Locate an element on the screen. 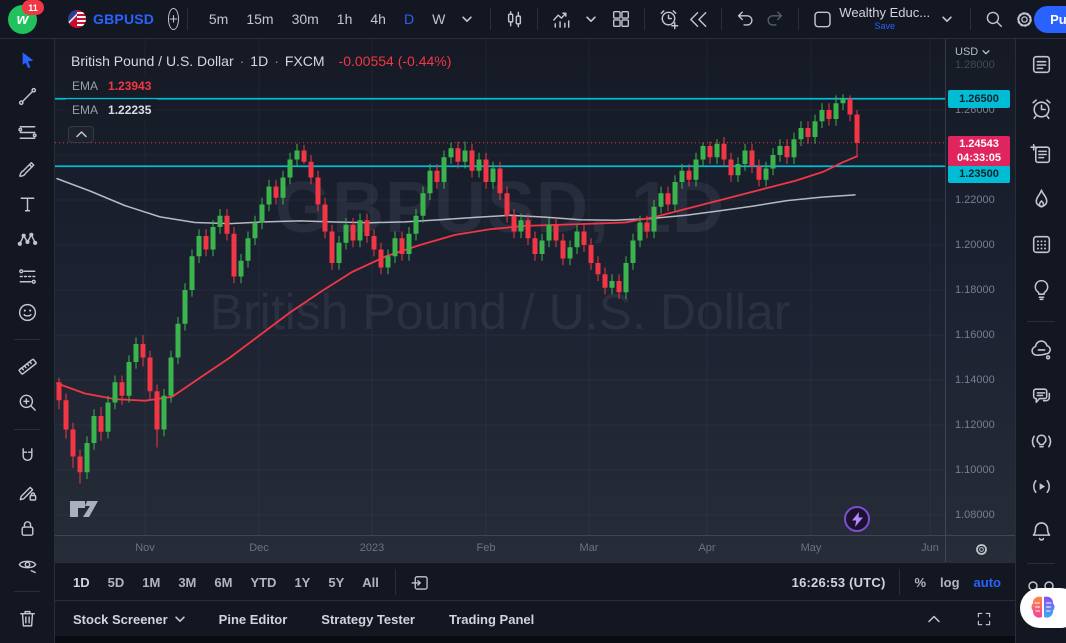  search-icon is located at coordinates (994, 19).